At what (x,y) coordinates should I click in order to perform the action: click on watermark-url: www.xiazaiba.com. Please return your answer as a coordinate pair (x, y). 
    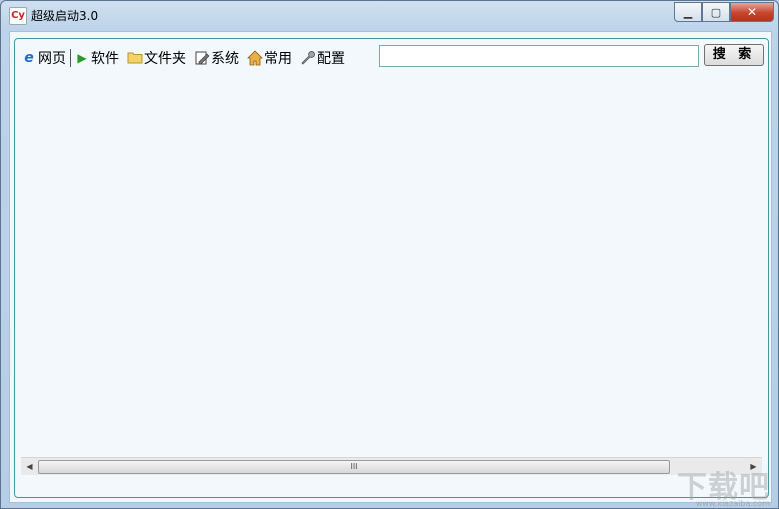
    Looking at the image, I should click on (732, 503).